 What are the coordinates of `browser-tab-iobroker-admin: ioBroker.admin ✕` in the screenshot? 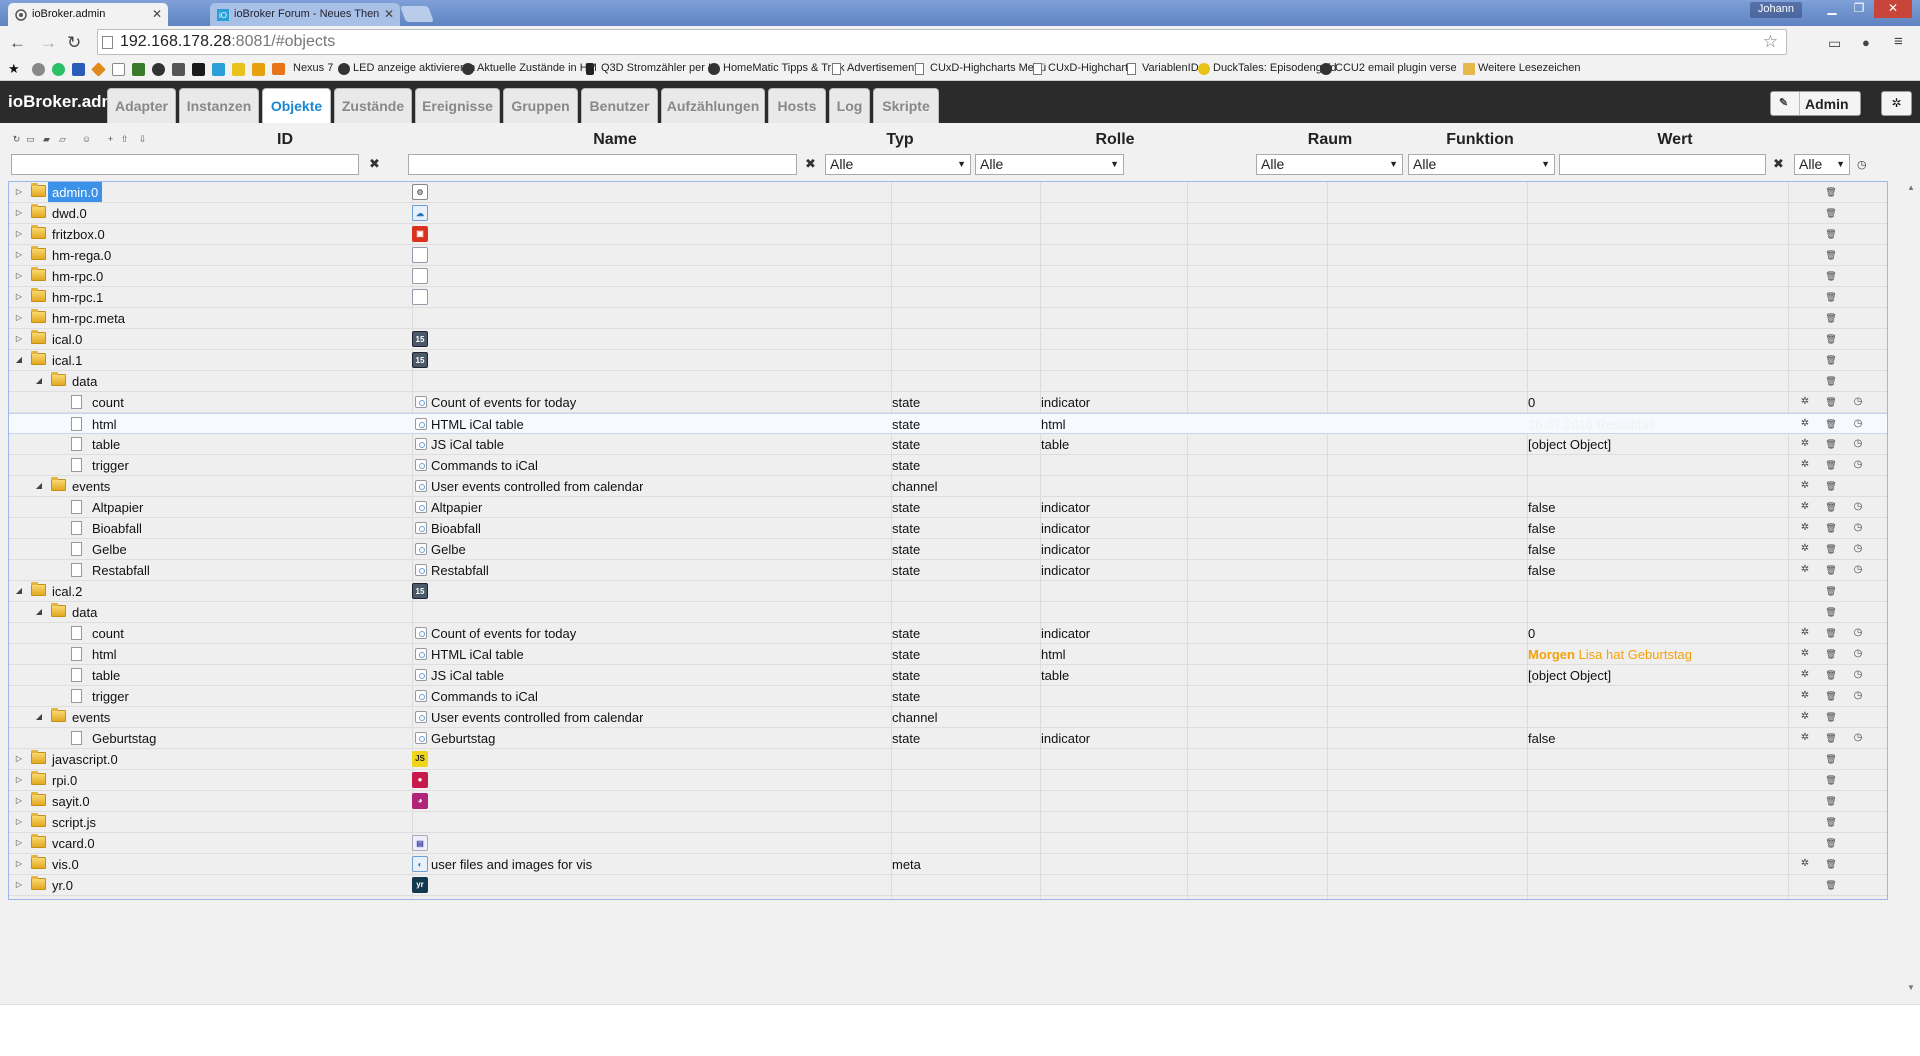 It's located at (88, 14).